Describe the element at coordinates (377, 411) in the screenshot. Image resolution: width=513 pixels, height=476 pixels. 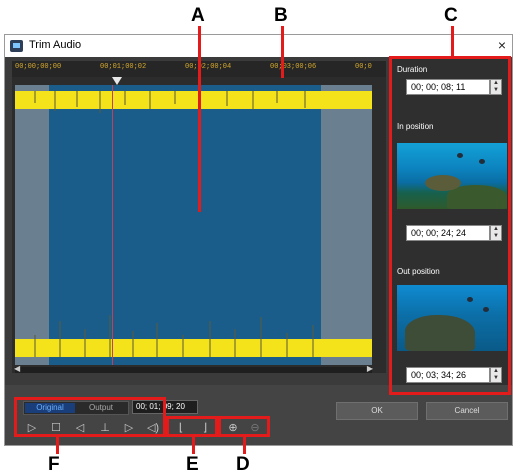
I see `ok-button: OK` at that location.